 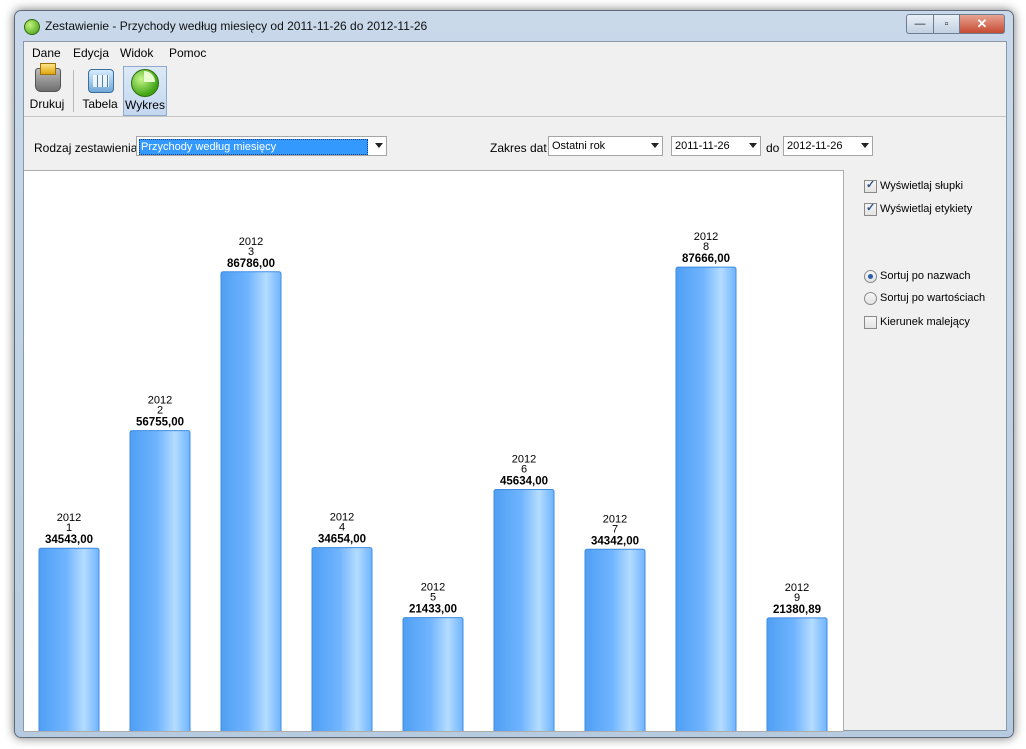 What do you see at coordinates (342, 540) in the screenshot?
I see `bar-value-label: 34654,00` at bounding box center [342, 540].